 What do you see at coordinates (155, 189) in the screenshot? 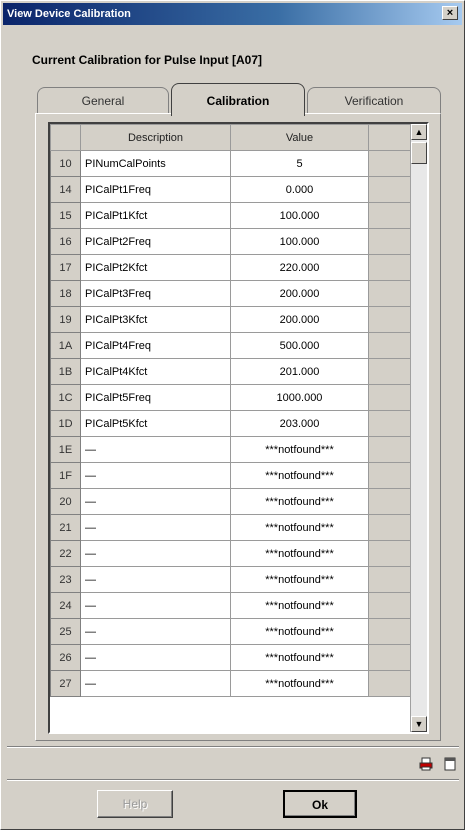
I see `description-cell: PICalPt1Freq` at bounding box center [155, 189].